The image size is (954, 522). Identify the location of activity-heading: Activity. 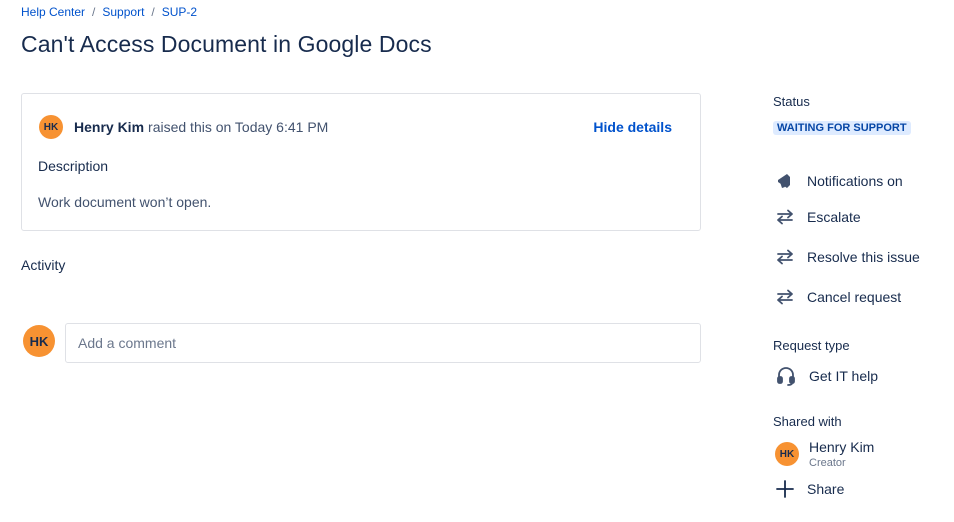
(43, 265).